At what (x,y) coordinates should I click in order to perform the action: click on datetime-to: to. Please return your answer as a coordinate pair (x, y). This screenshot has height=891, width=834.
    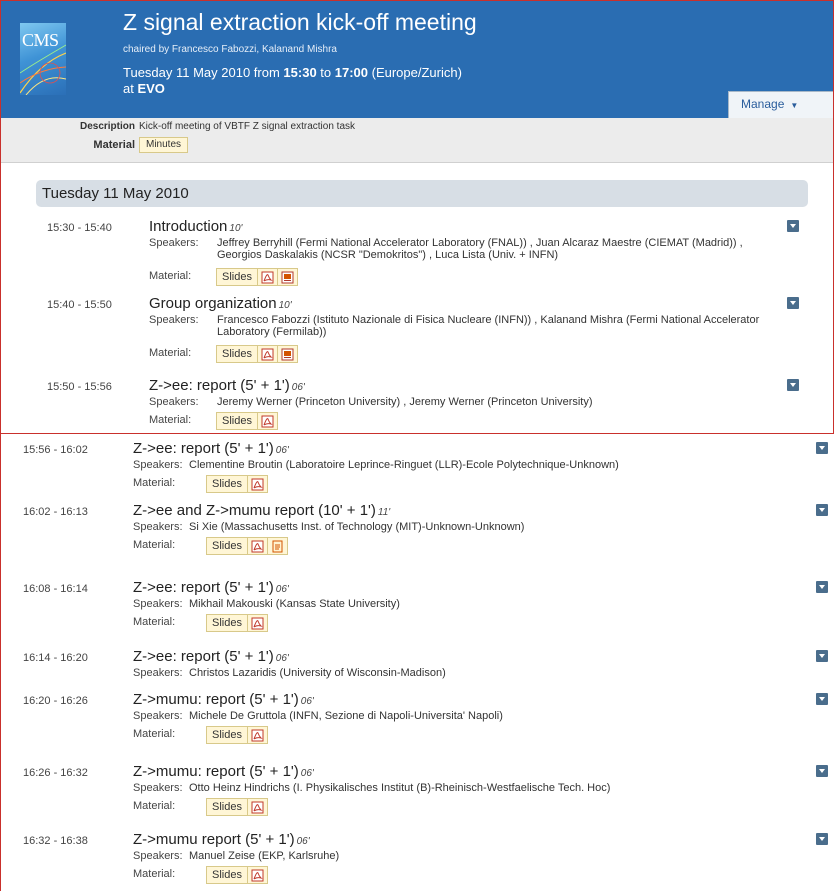
    Looking at the image, I should click on (325, 72).